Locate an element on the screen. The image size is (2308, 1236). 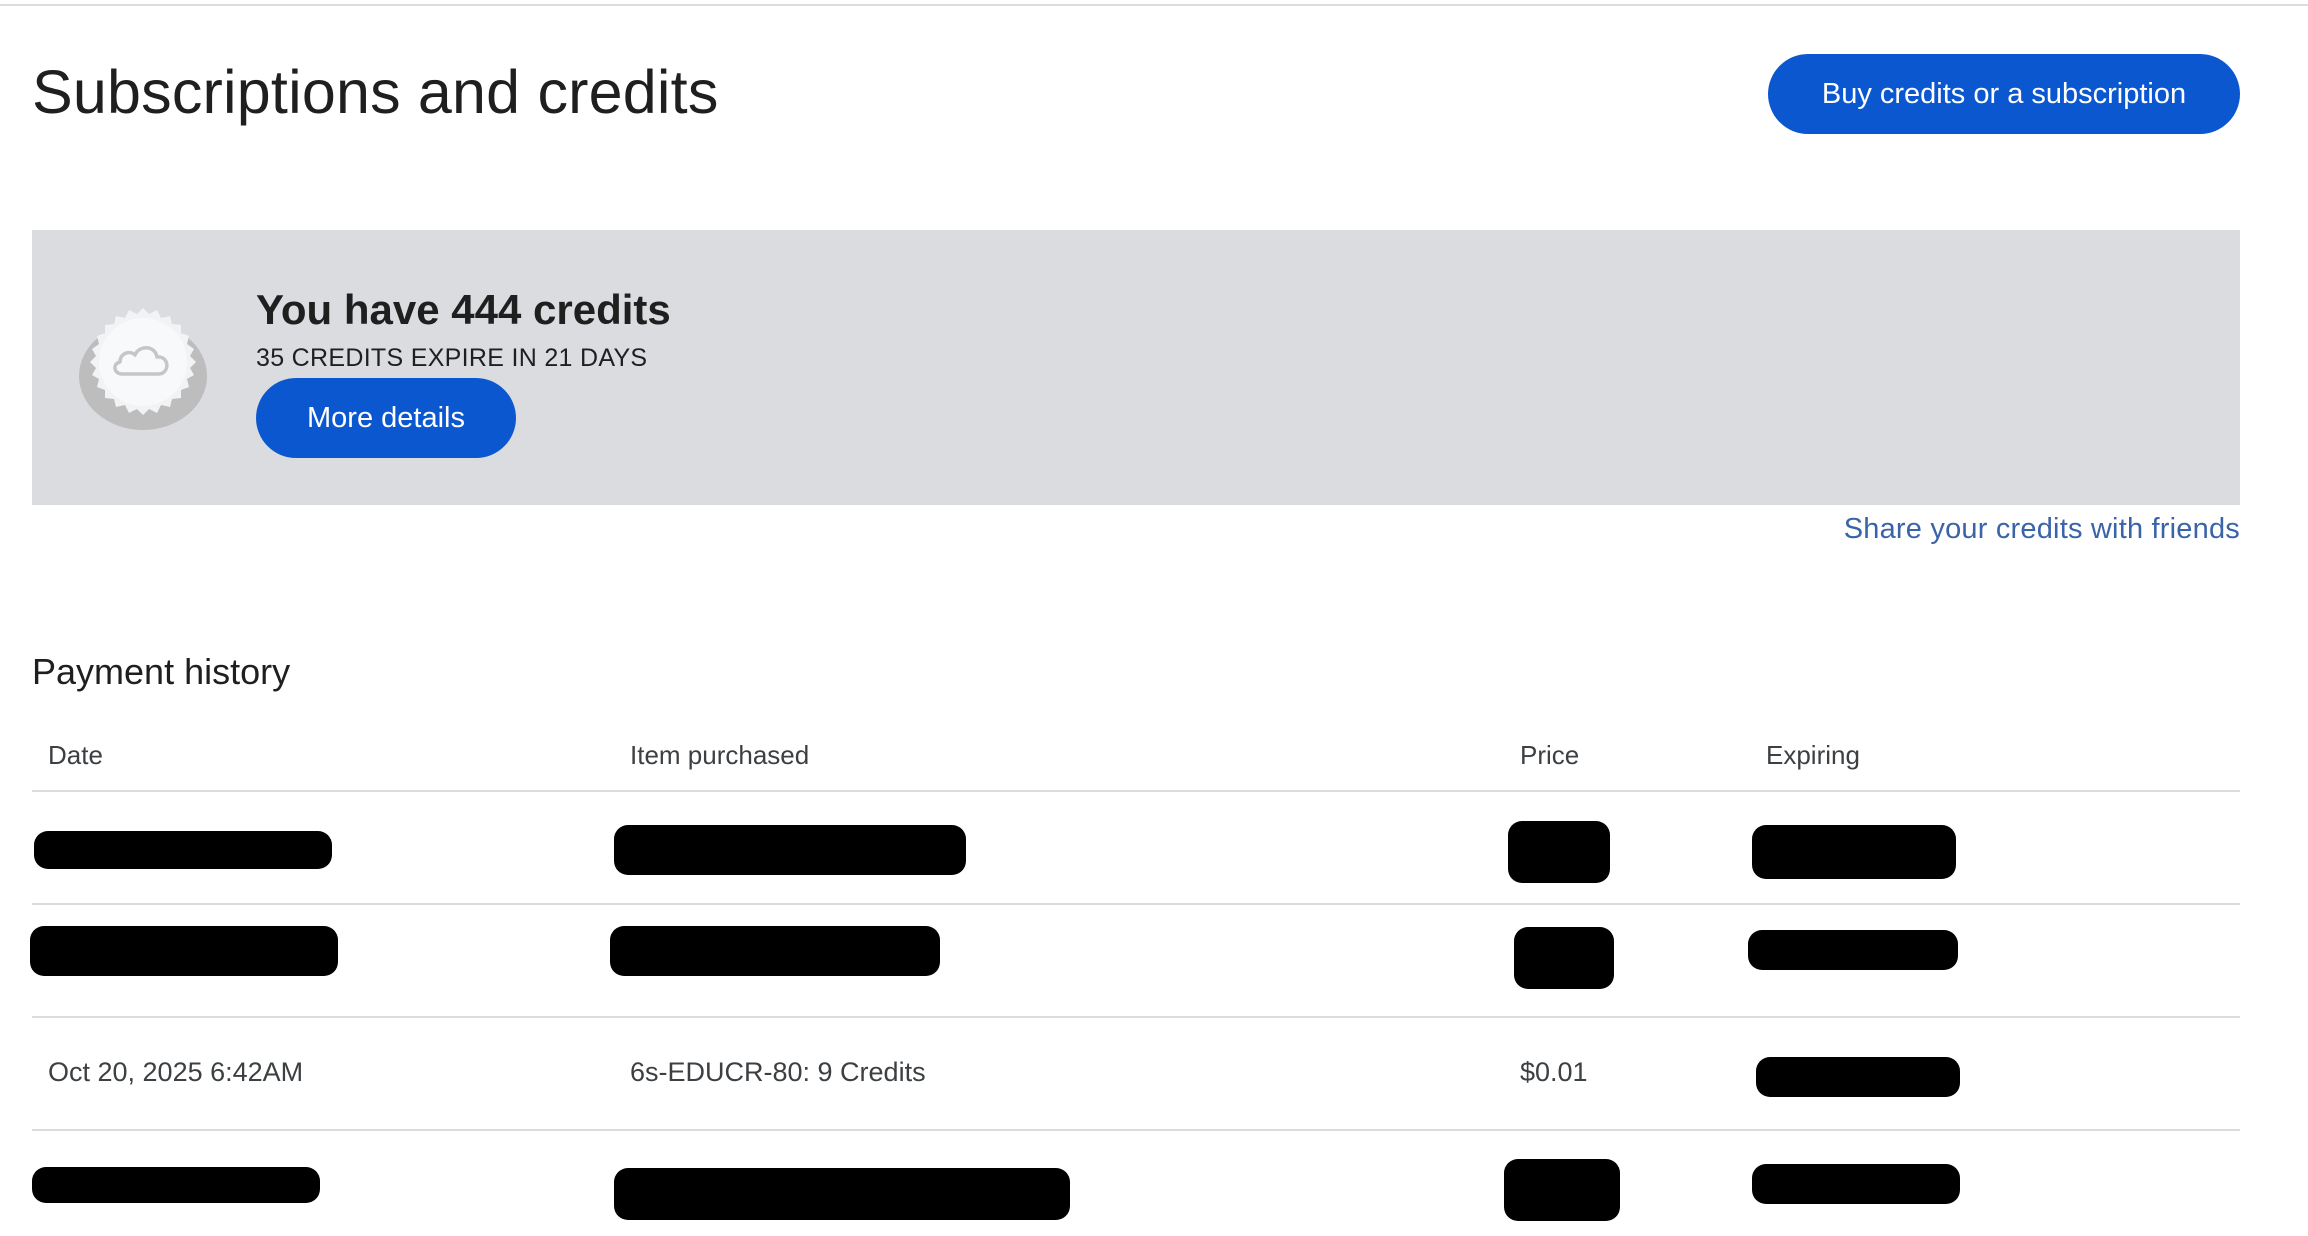
cloud-coin-icon is located at coordinates (143, 369).